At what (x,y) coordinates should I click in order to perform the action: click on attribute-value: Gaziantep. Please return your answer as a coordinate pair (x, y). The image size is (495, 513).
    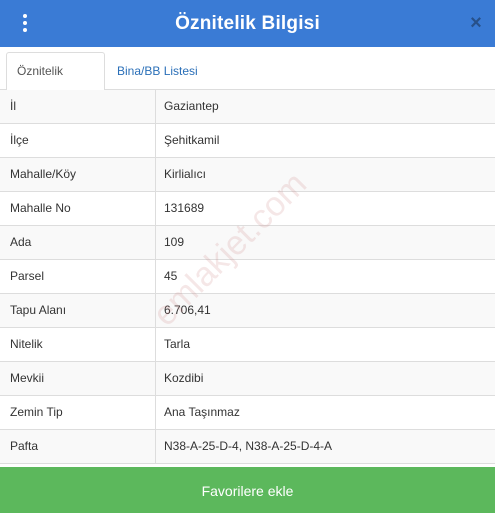
    Looking at the image, I should click on (191, 106).